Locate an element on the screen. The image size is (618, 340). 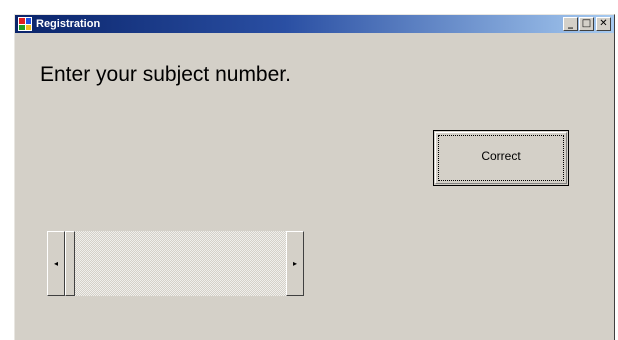
arrow-left-icon: ◂ is located at coordinates (55, 263).